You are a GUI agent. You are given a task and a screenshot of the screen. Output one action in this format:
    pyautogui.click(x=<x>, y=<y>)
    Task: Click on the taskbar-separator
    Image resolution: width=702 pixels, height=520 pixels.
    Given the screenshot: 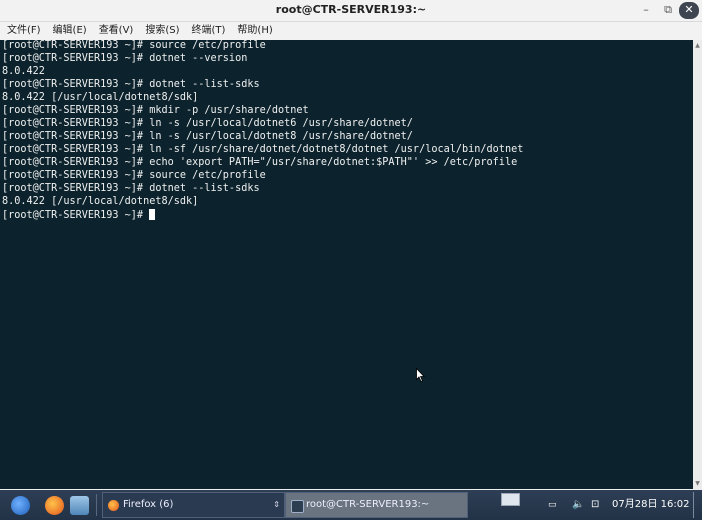 What is the action you would take?
    pyautogui.click(x=96, y=505)
    